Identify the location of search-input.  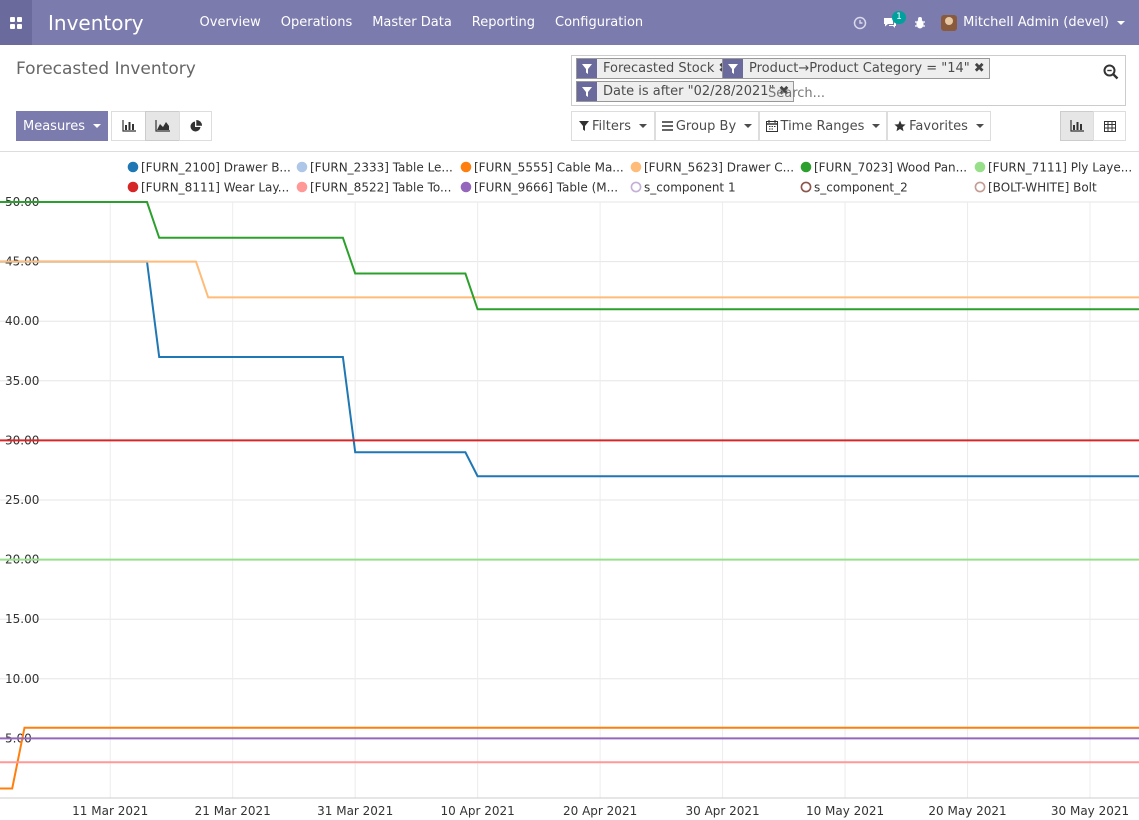
(923, 93).